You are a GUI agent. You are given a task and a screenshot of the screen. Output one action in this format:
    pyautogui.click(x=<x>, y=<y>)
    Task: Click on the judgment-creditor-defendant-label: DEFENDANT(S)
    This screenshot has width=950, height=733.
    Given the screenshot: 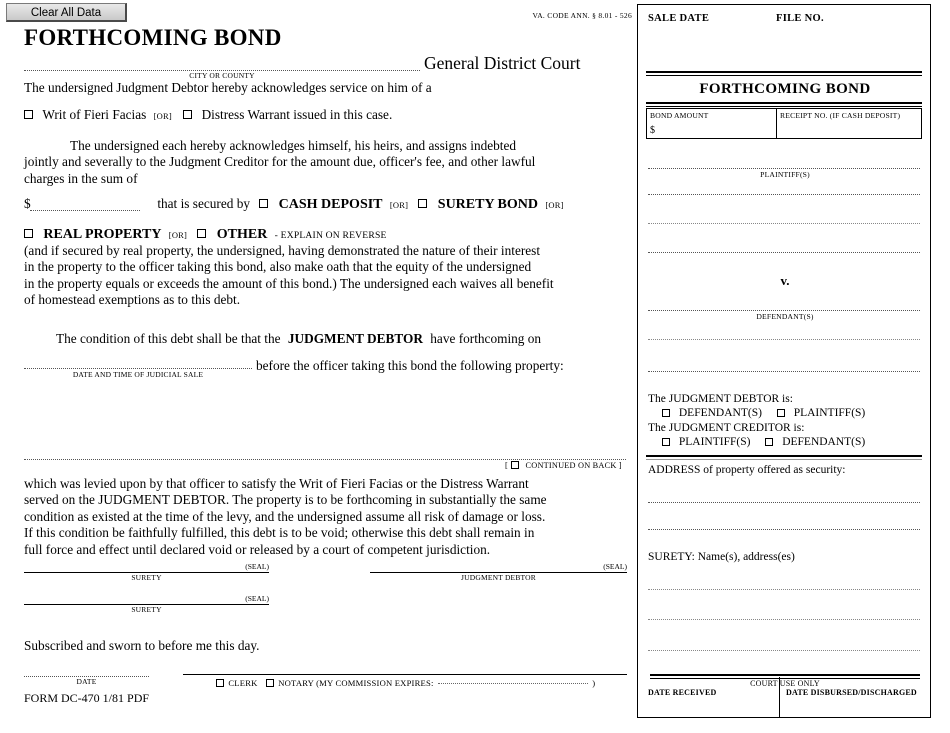 What is the action you would take?
    pyautogui.click(x=824, y=442)
    